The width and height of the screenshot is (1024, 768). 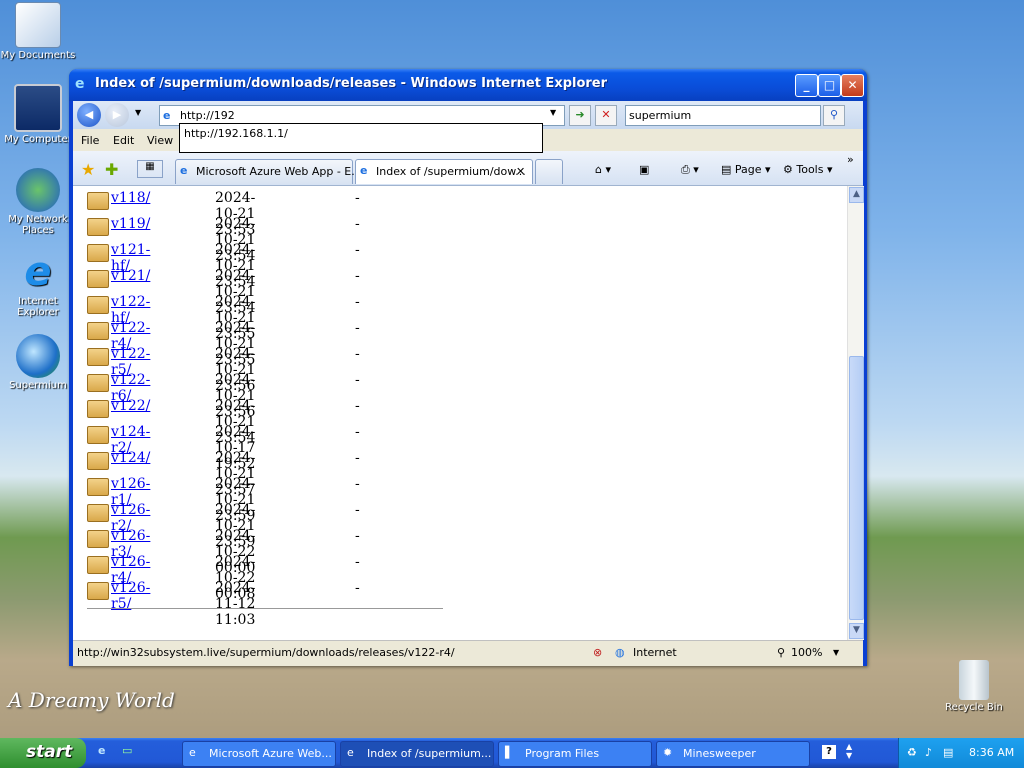 What do you see at coordinates (130, 224) in the screenshot?
I see `folder-link: v119/` at bounding box center [130, 224].